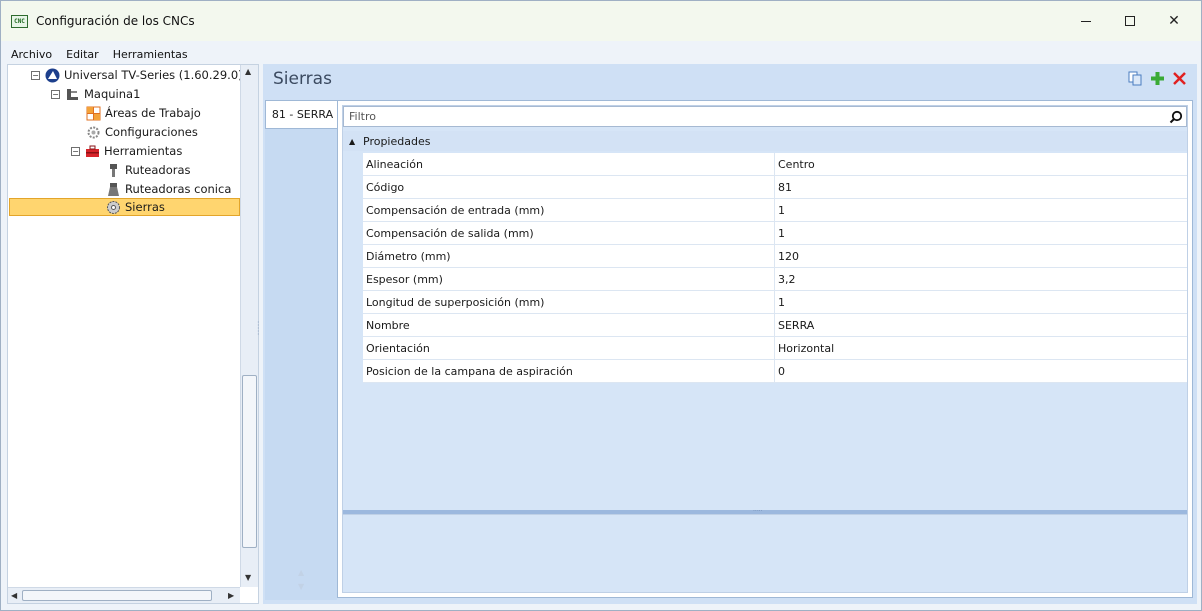  I want to click on property-row: Espesor (mm) 3,2, so click(775, 279).